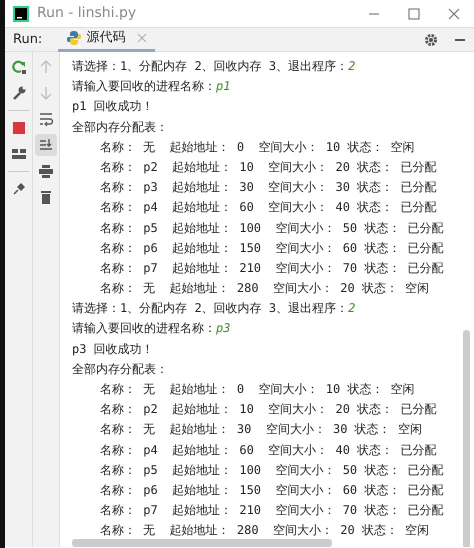 This screenshot has height=548, width=474. What do you see at coordinates (18, 128) in the screenshot?
I see `stop-icon` at bounding box center [18, 128].